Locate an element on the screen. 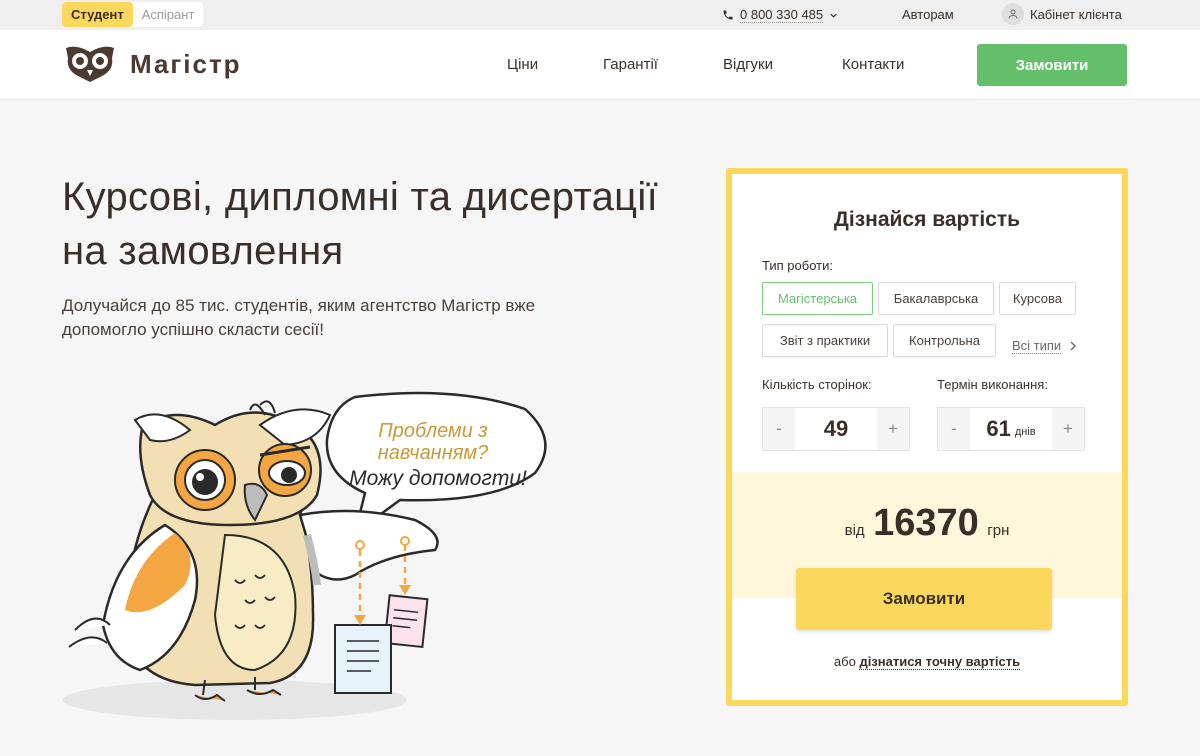 This screenshot has height=756, width=1200. logo-text: Магістр is located at coordinates (186, 63).